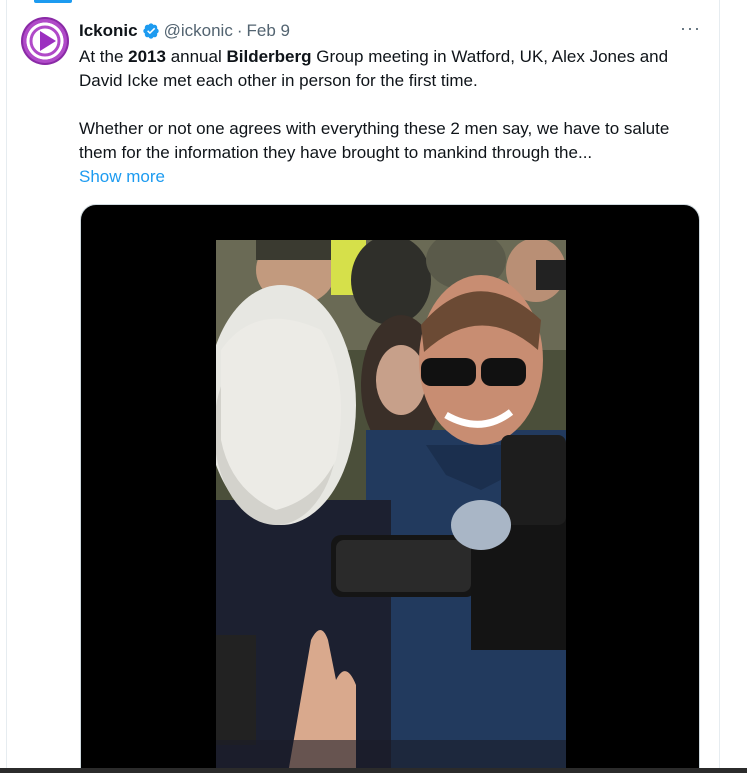 This screenshot has height=773, width=747. What do you see at coordinates (6, 386) in the screenshot?
I see `frame-divider-left` at bounding box center [6, 386].